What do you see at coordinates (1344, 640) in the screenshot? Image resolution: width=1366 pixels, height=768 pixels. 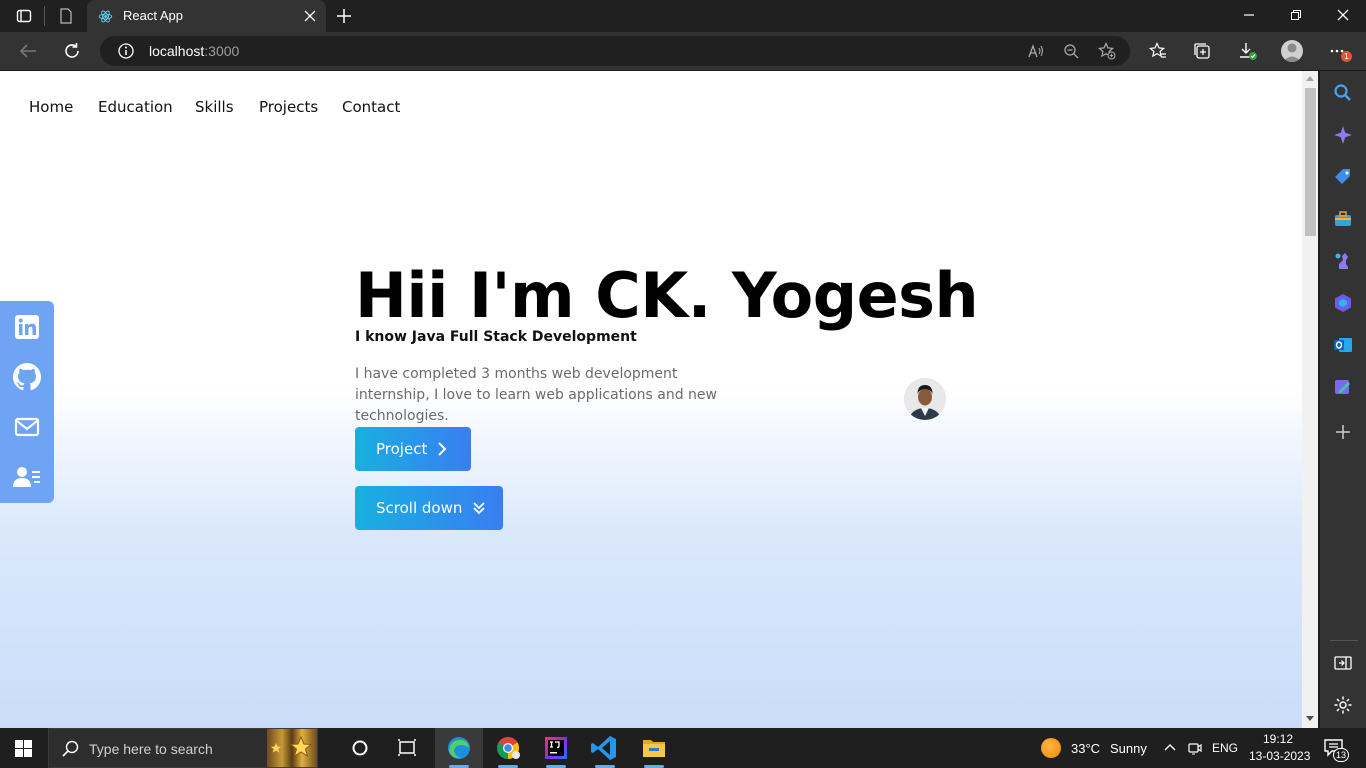 I see `sidebar-divider` at bounding box center [1344, 640].